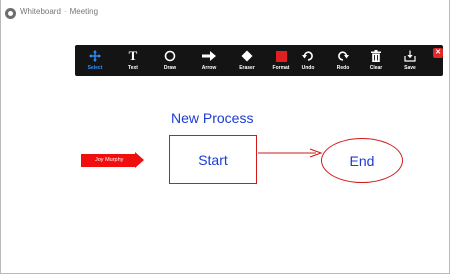  I want to click on text-t-icon: T, so click(133, 55).